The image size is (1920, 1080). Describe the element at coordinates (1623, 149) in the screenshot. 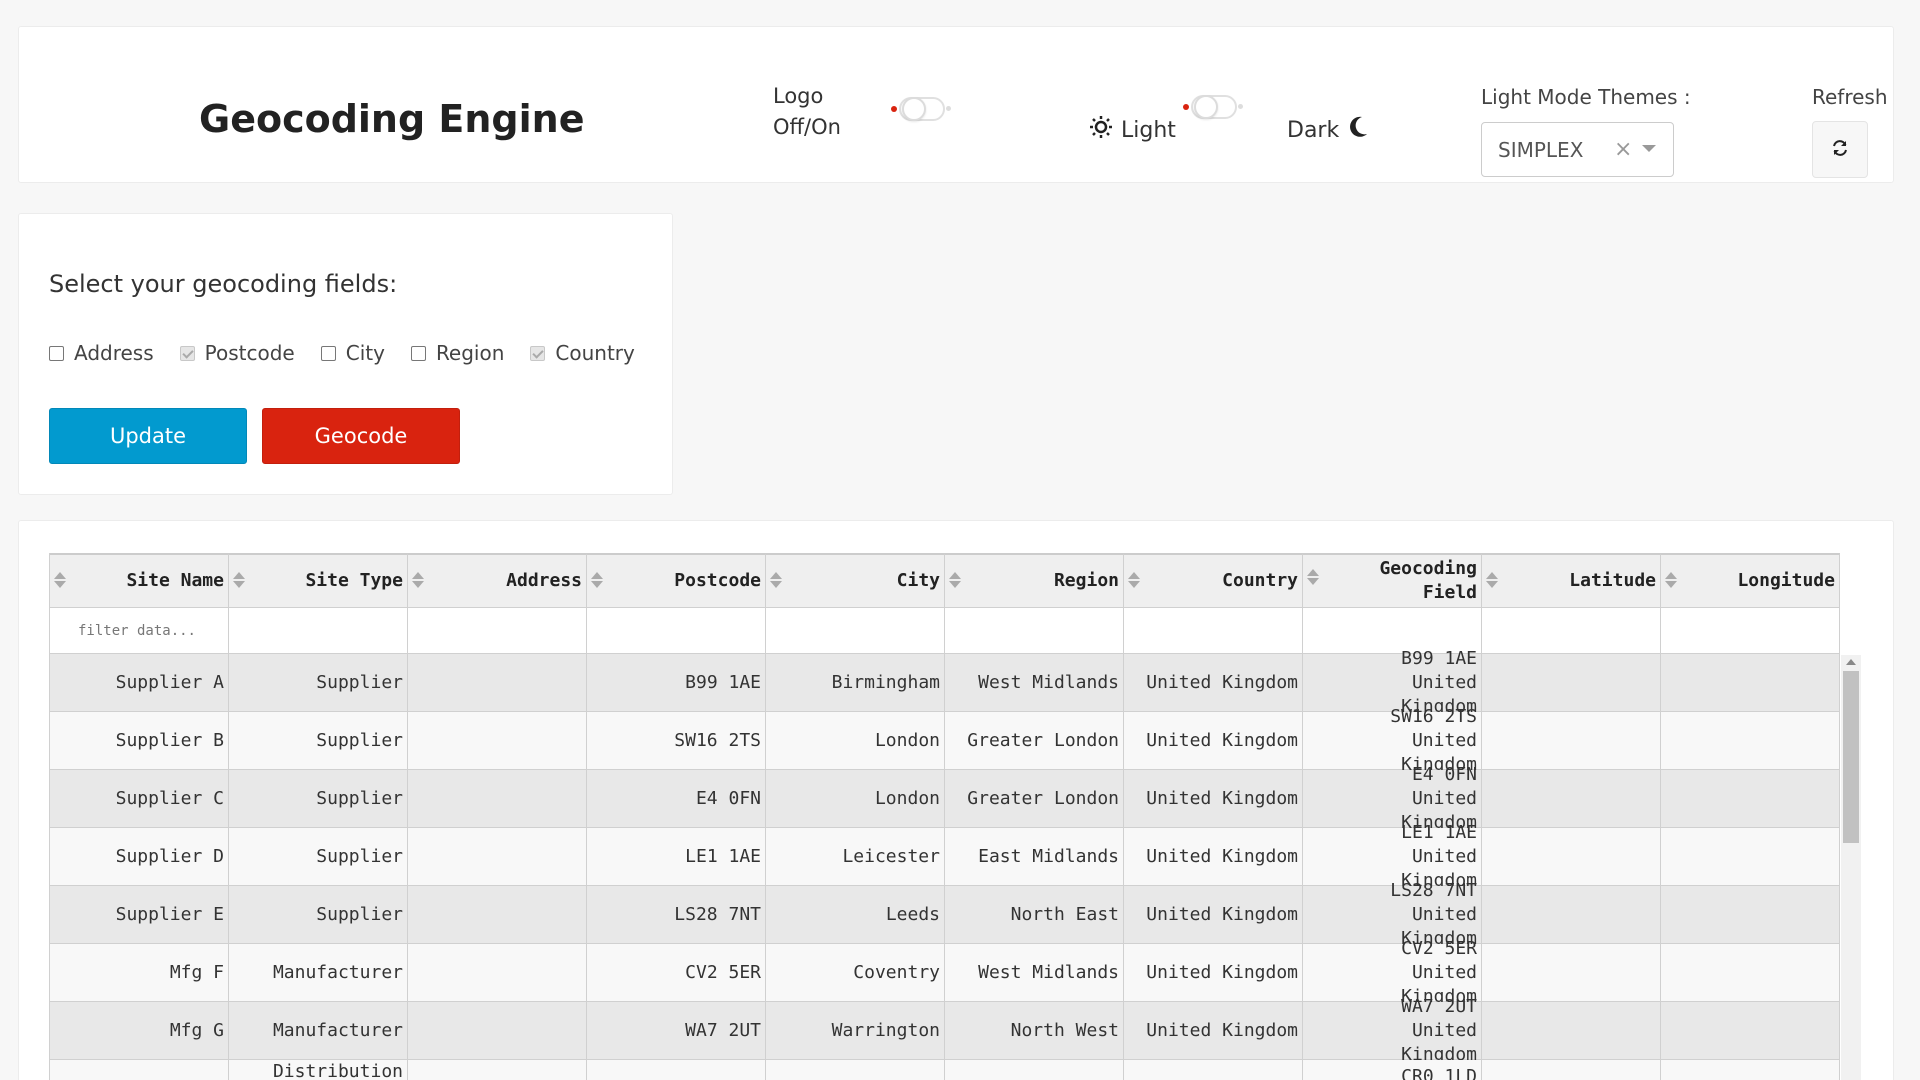

I see `clear-icon: ×` at that location.